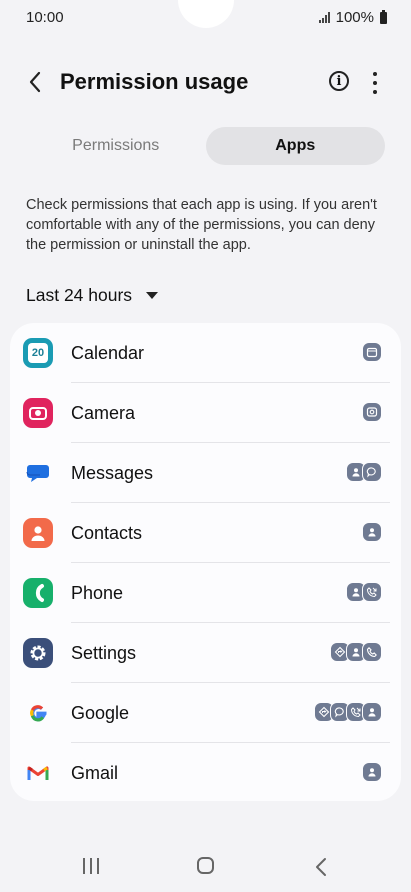 The image size is (411, 892). What do you see at coordinates (91, 866) in the screenshot?
I see `recents-button` at bounding box center [91, 866].